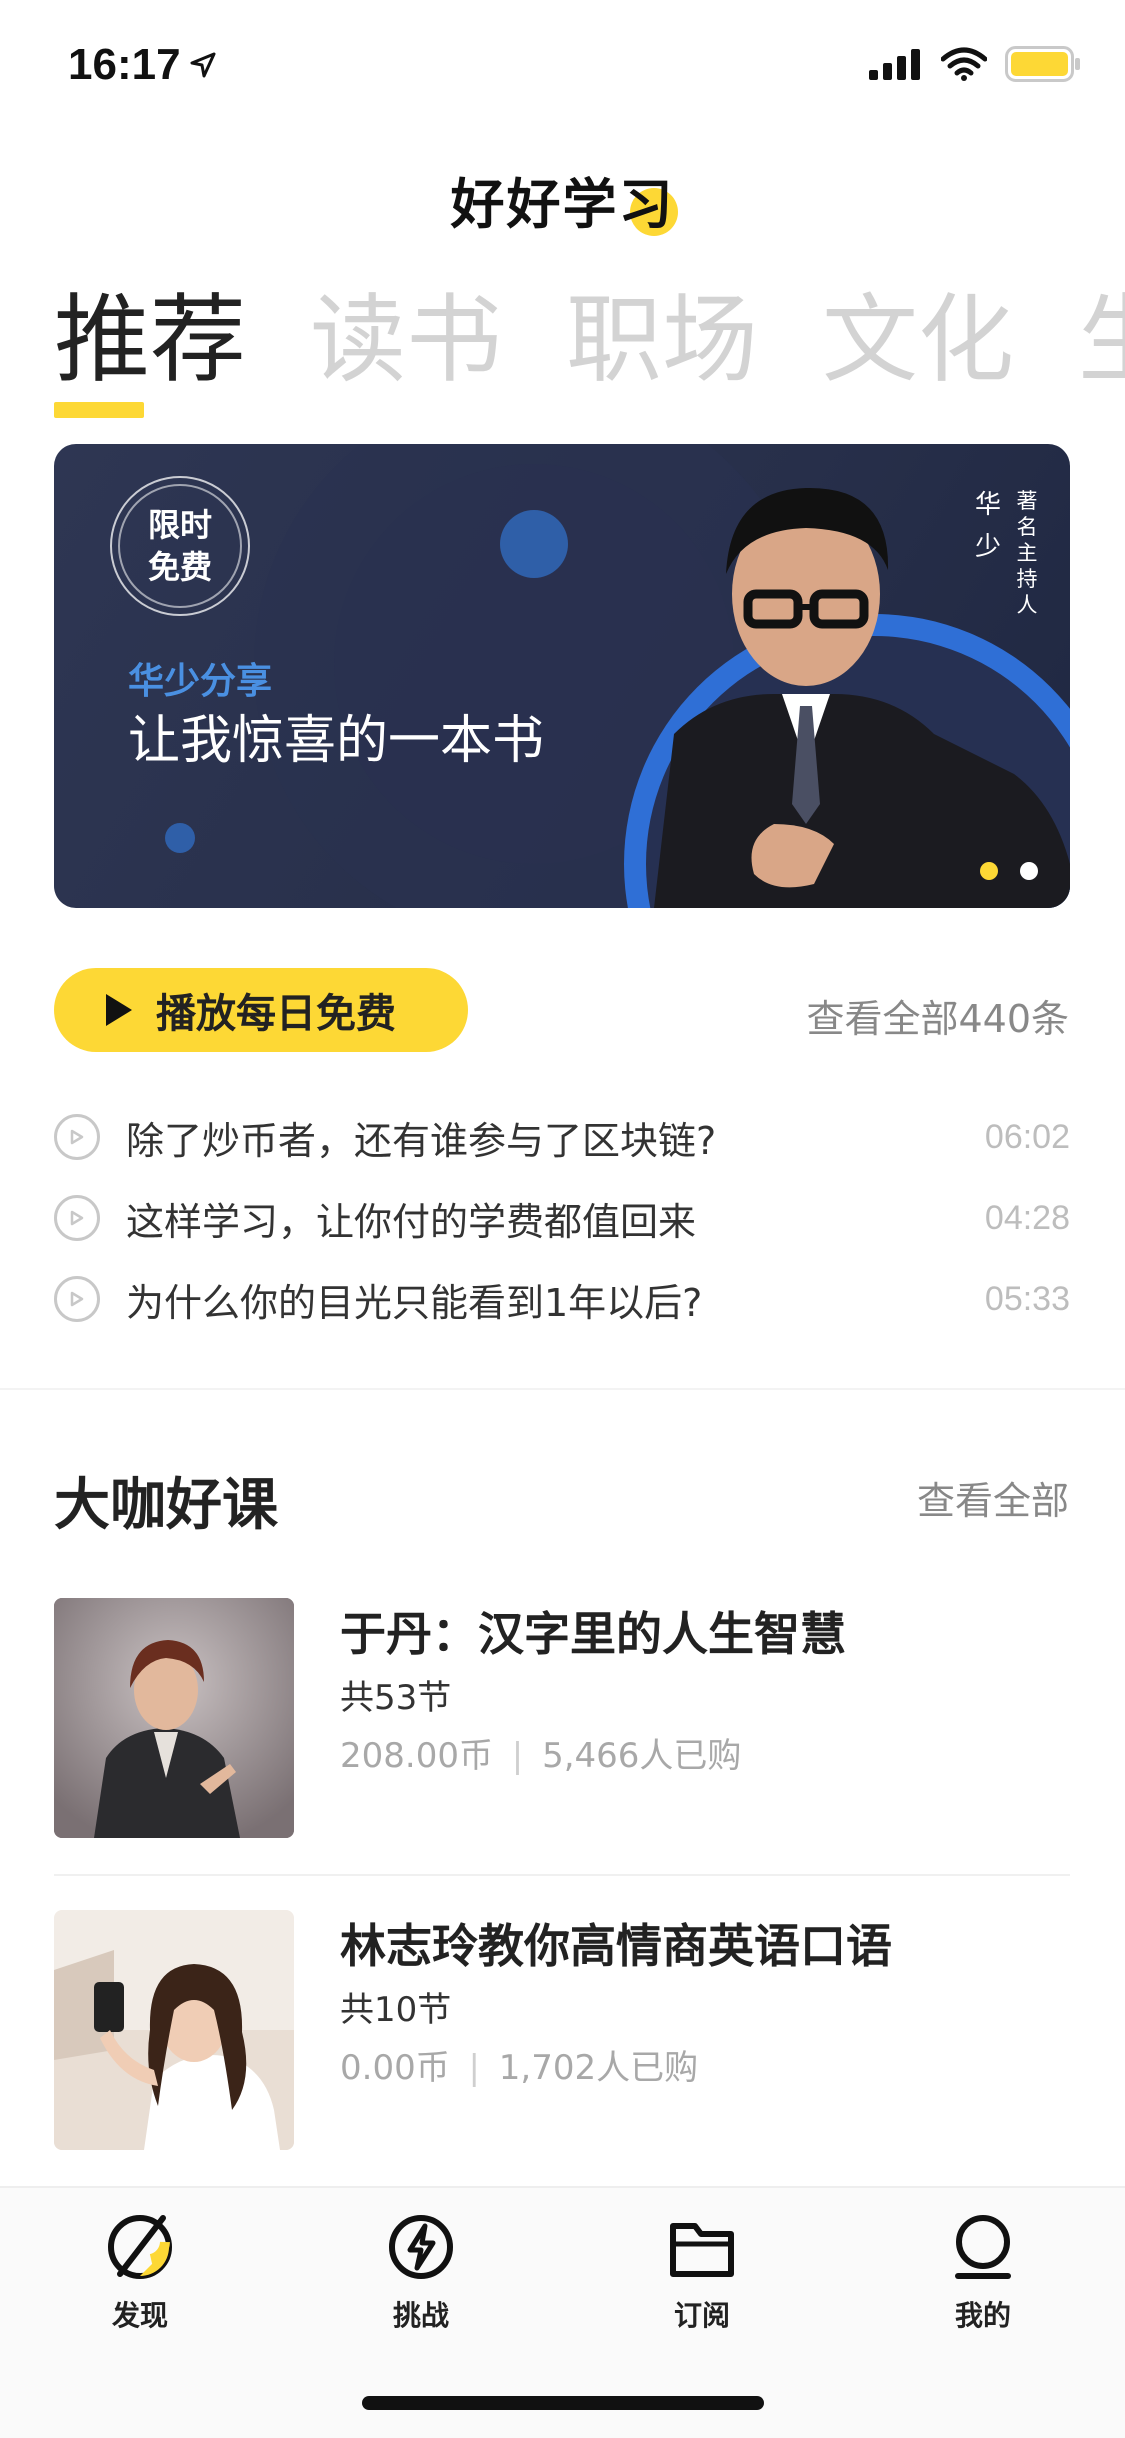 The image size is (1125, 2438). Describe the element at coordinates (150, 340) in the screenshot. I see `tab-recommended: 推荐` at that location.